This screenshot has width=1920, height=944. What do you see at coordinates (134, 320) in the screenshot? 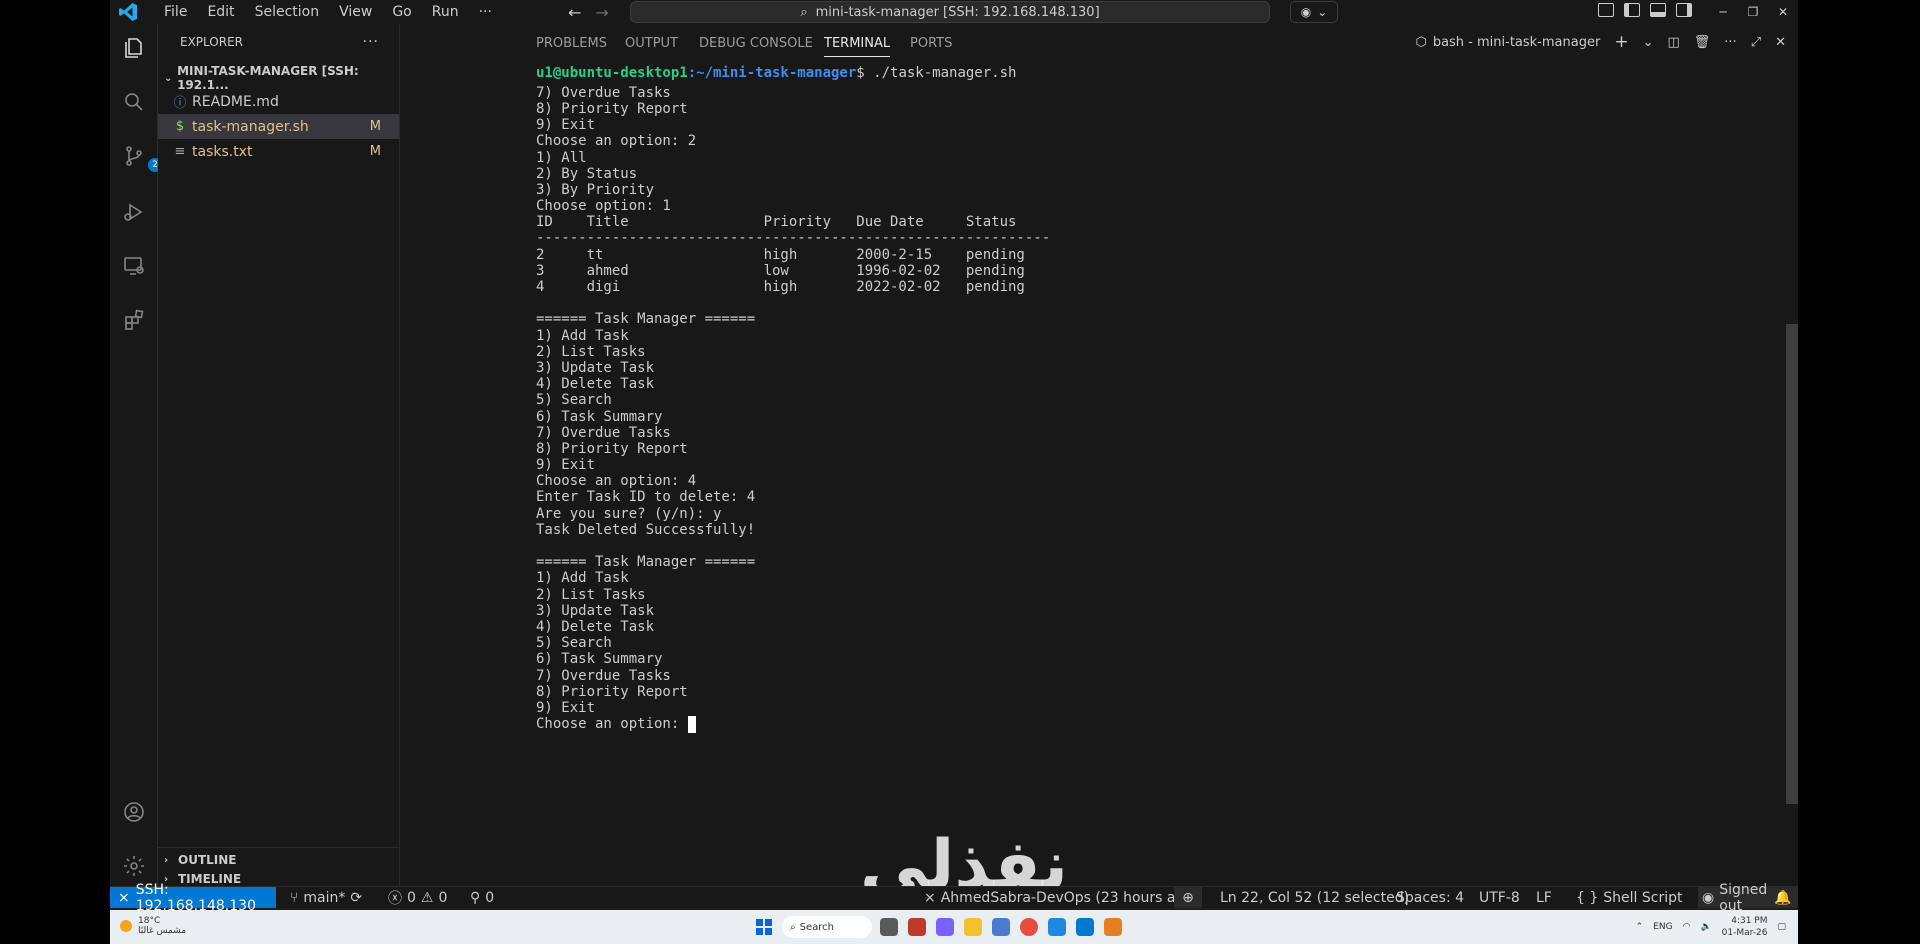
I see `extensions-icon` at bounding box center [134, 320].